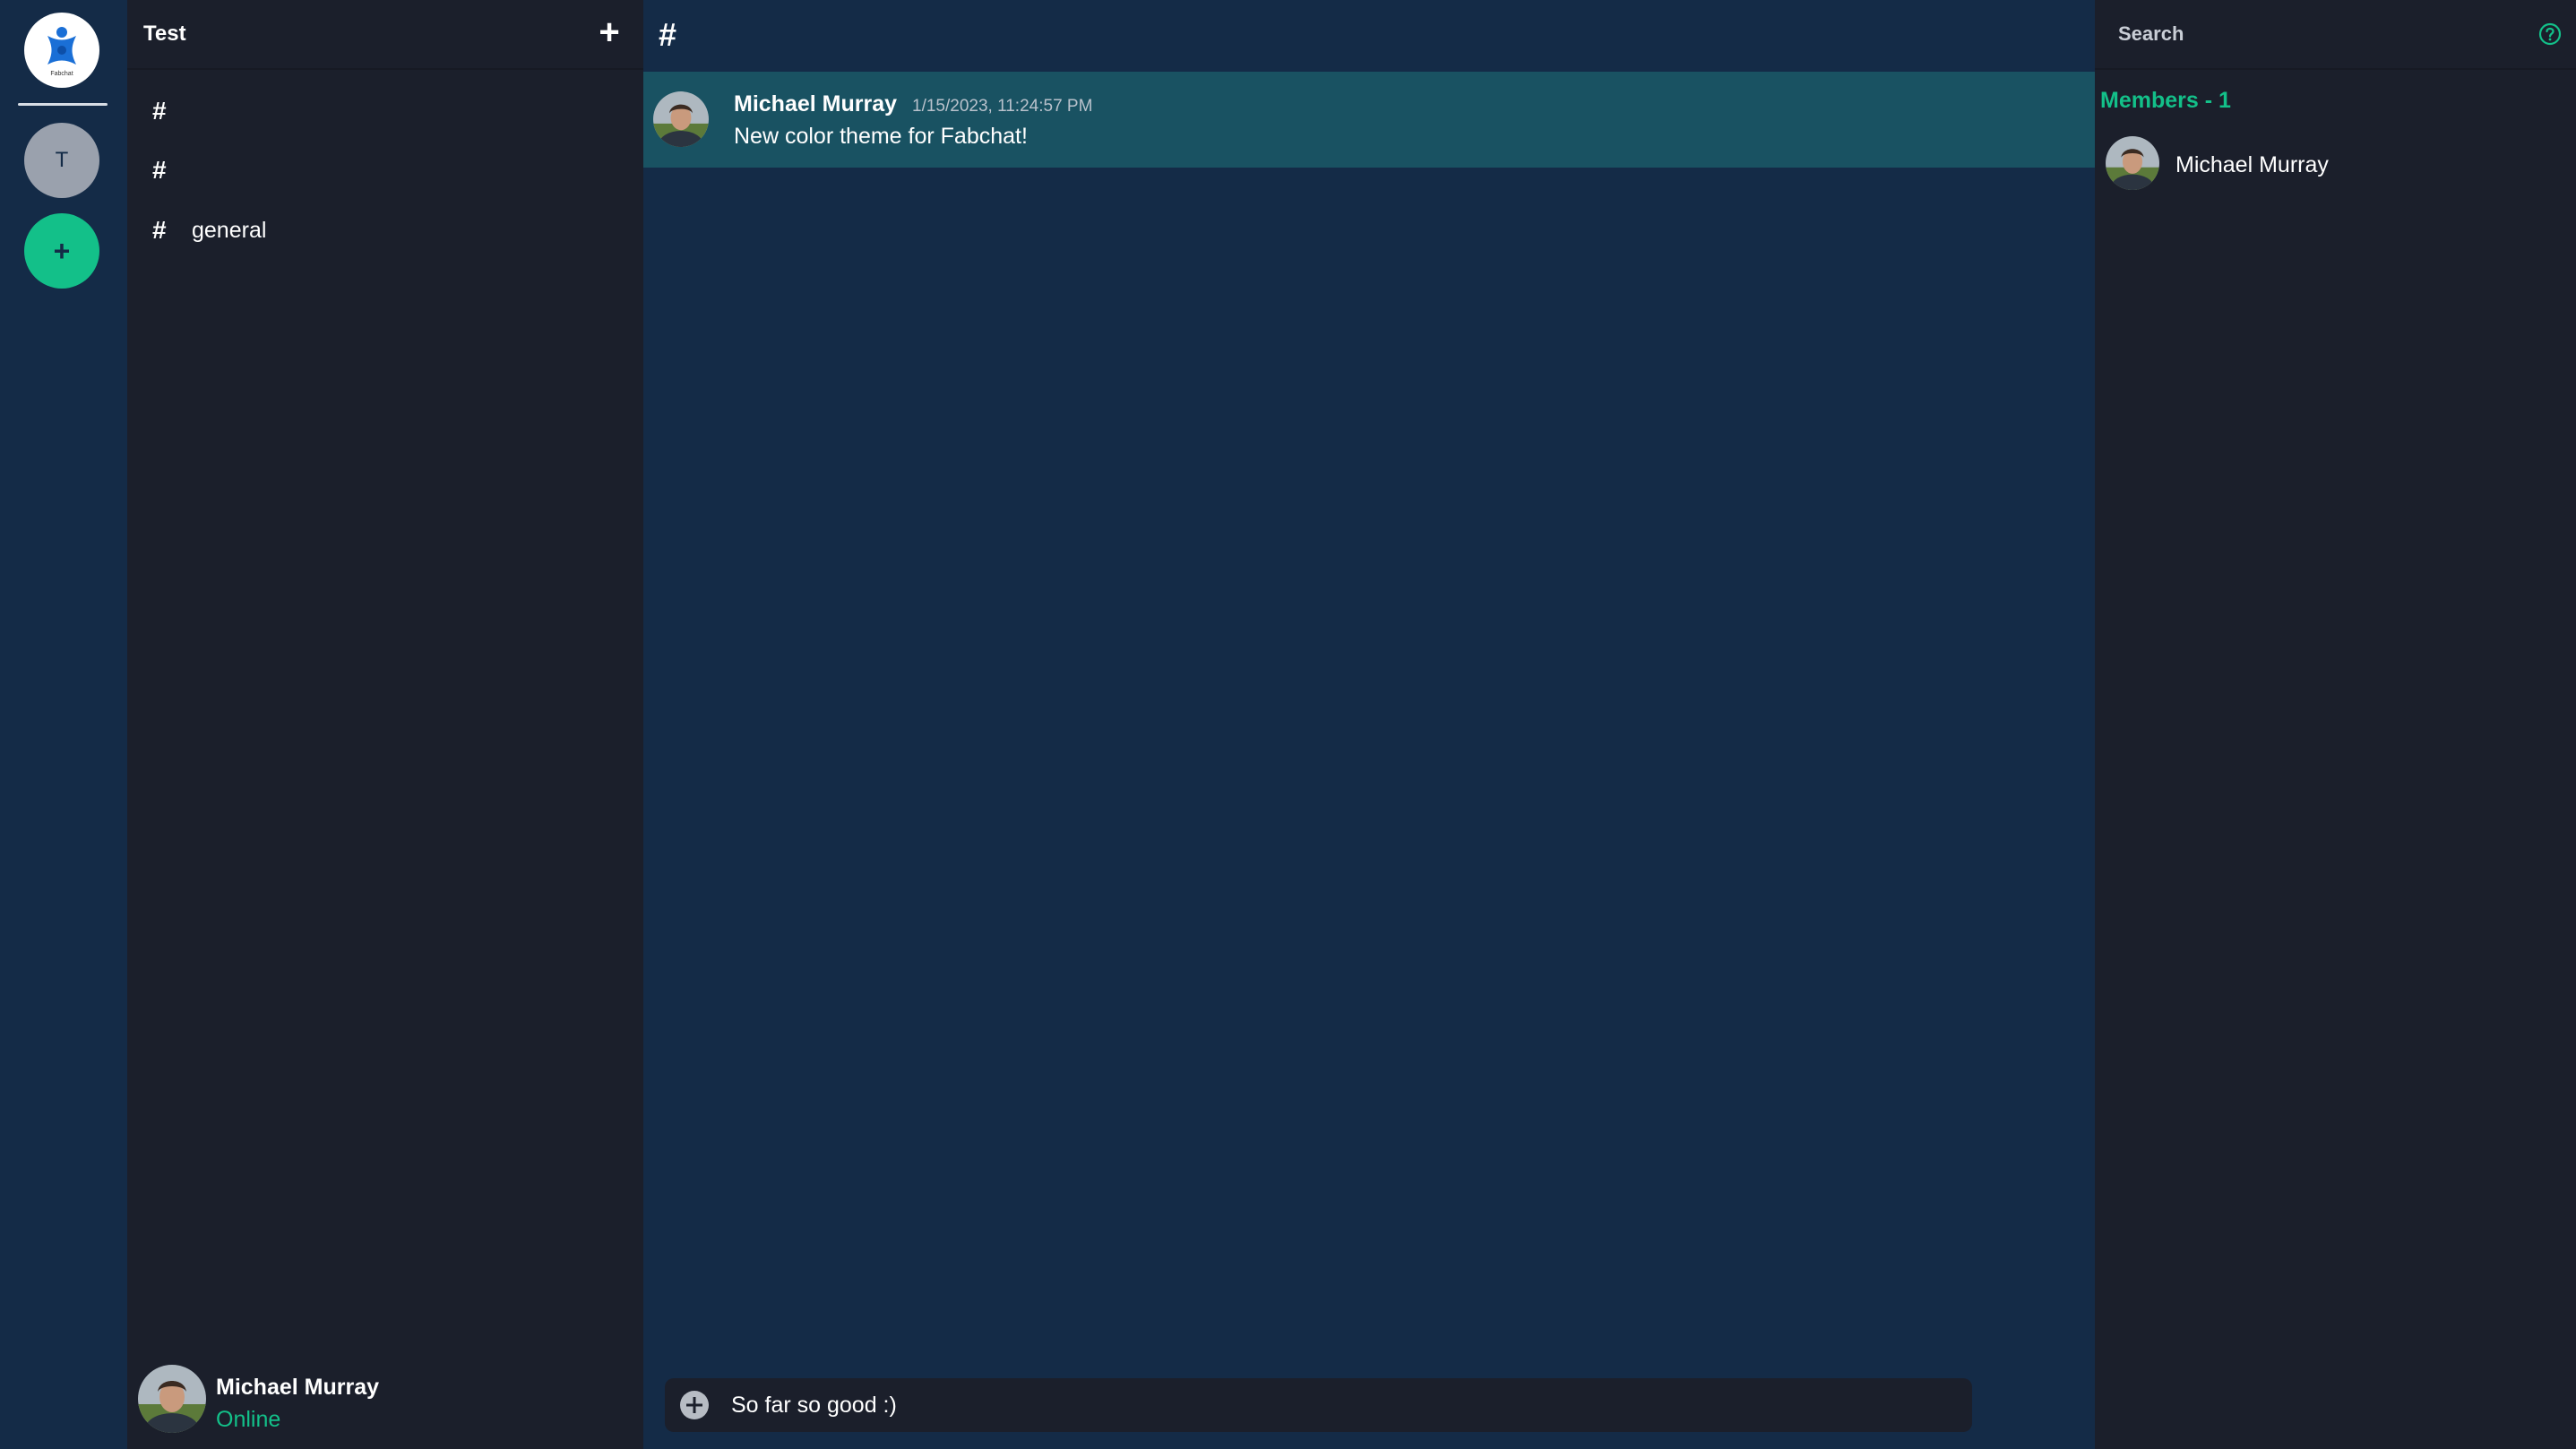  What do you see at coordinates (298, 1387) in the screenshot?
I see `user-name: Michael Murray` at bounding box center [298, 1387].